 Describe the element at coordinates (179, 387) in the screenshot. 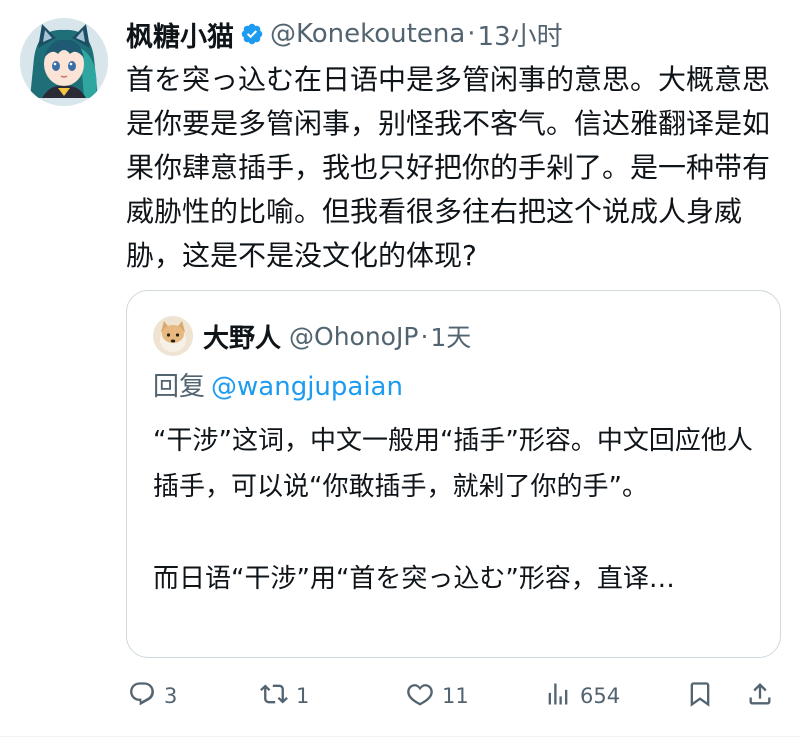

I see `reply-prefix: 回复` at that location.